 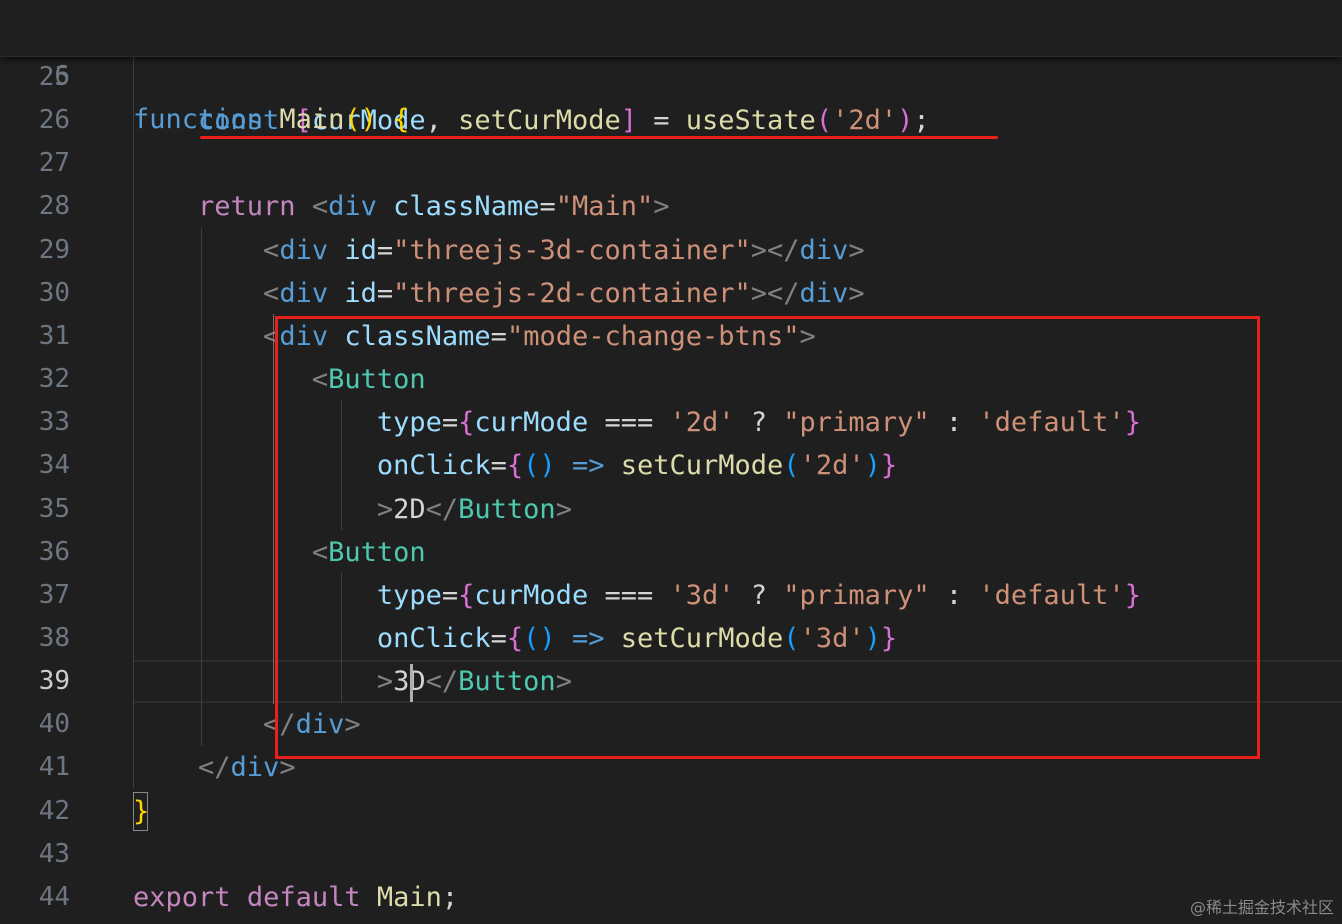 I want to click on code-token: "threejs-3d-container", so click(x=572, y=250).